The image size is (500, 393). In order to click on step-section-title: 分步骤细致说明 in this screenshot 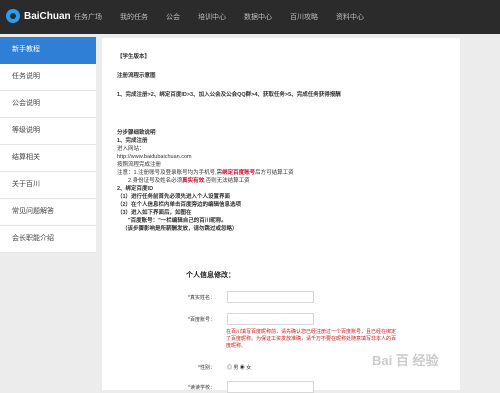, I will do `click(136, 133)`.